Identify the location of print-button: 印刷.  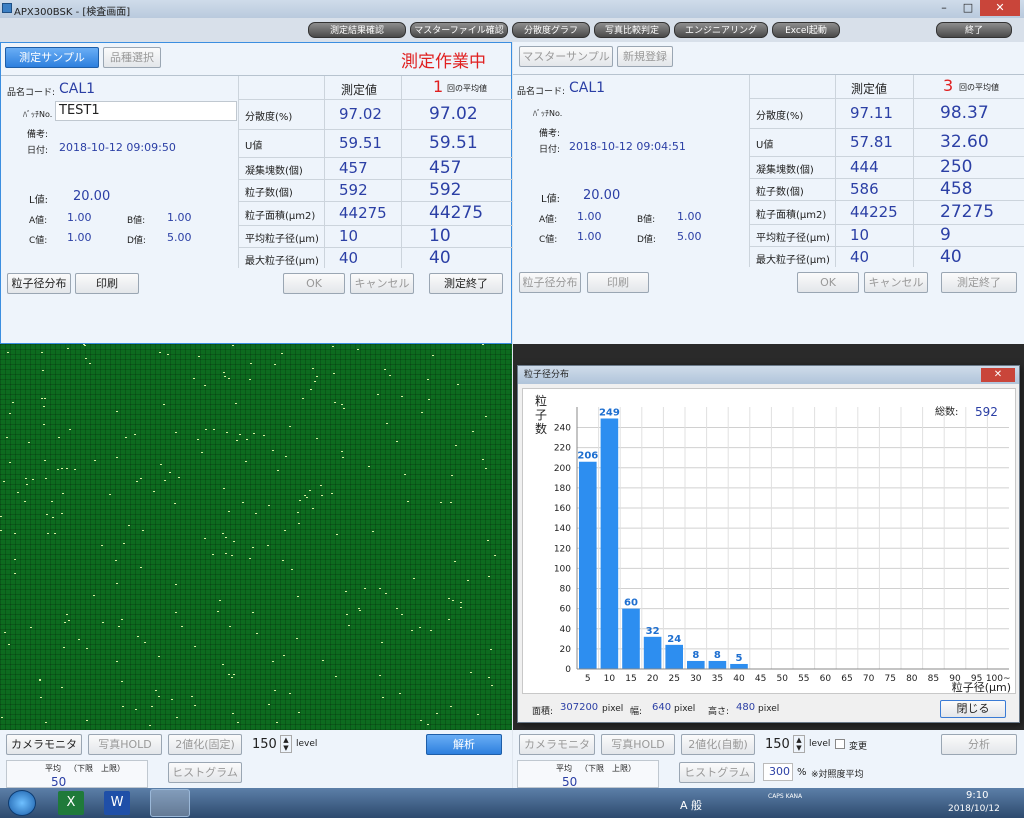
(107, 283).